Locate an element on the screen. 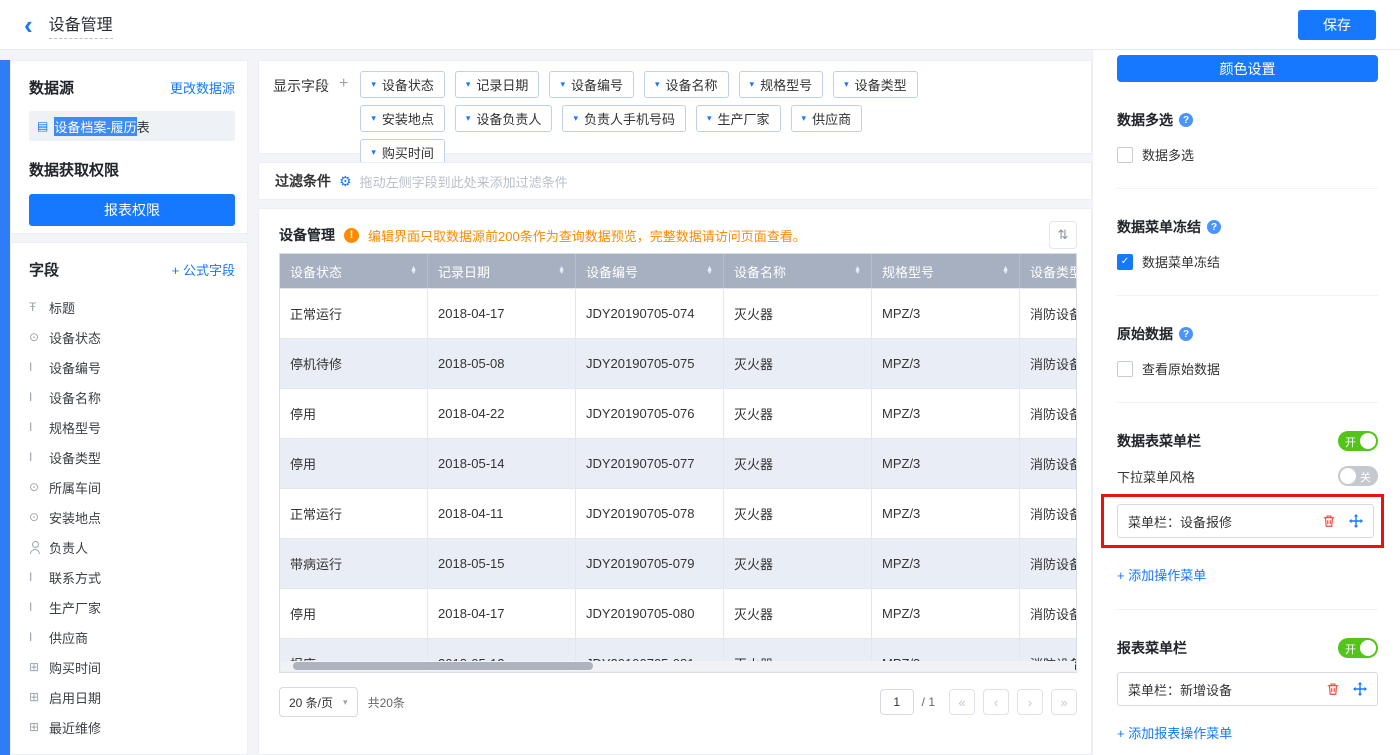  field-item: I 供应商 is located at coordinates (132, 637).